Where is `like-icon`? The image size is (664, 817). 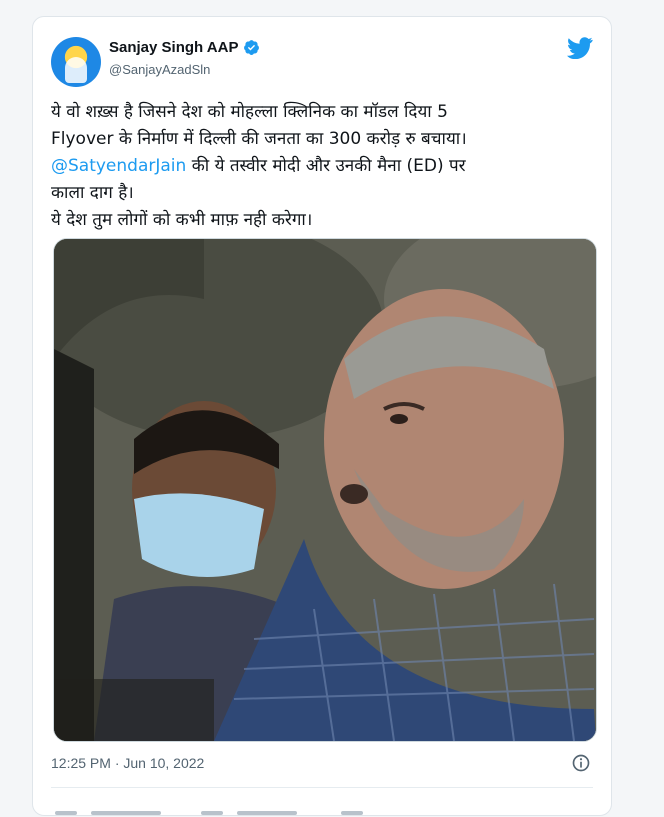 like-icon is located at coordinates (66, 813).